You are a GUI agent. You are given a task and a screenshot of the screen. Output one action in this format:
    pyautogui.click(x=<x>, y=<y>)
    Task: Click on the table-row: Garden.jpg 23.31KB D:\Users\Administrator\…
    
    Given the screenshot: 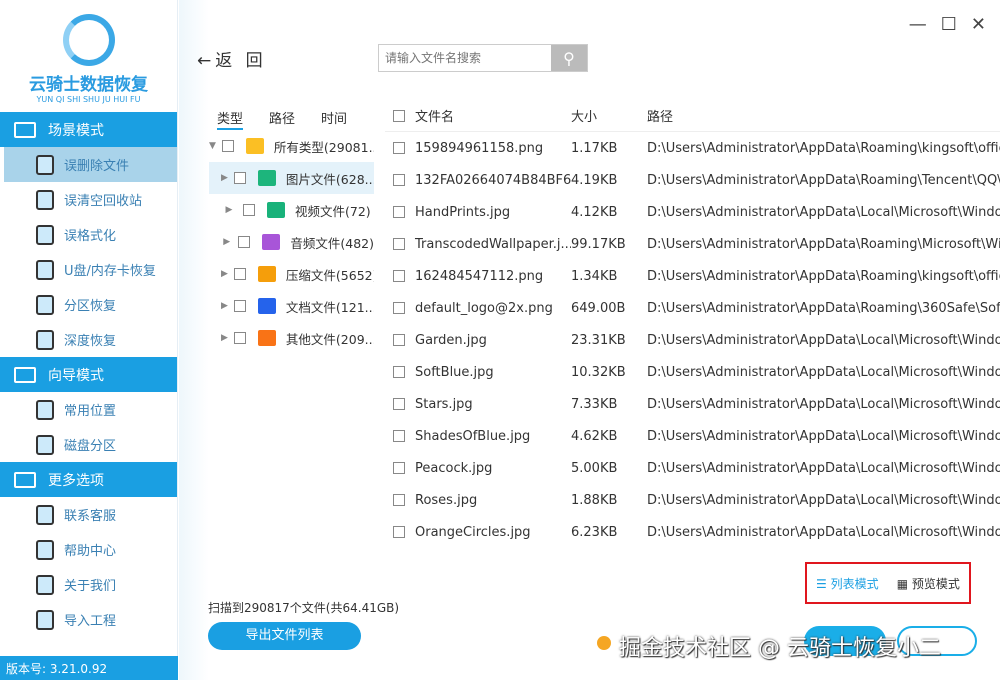 What is the action you would take?
    pyautogui.click(x=692, y=340)
    